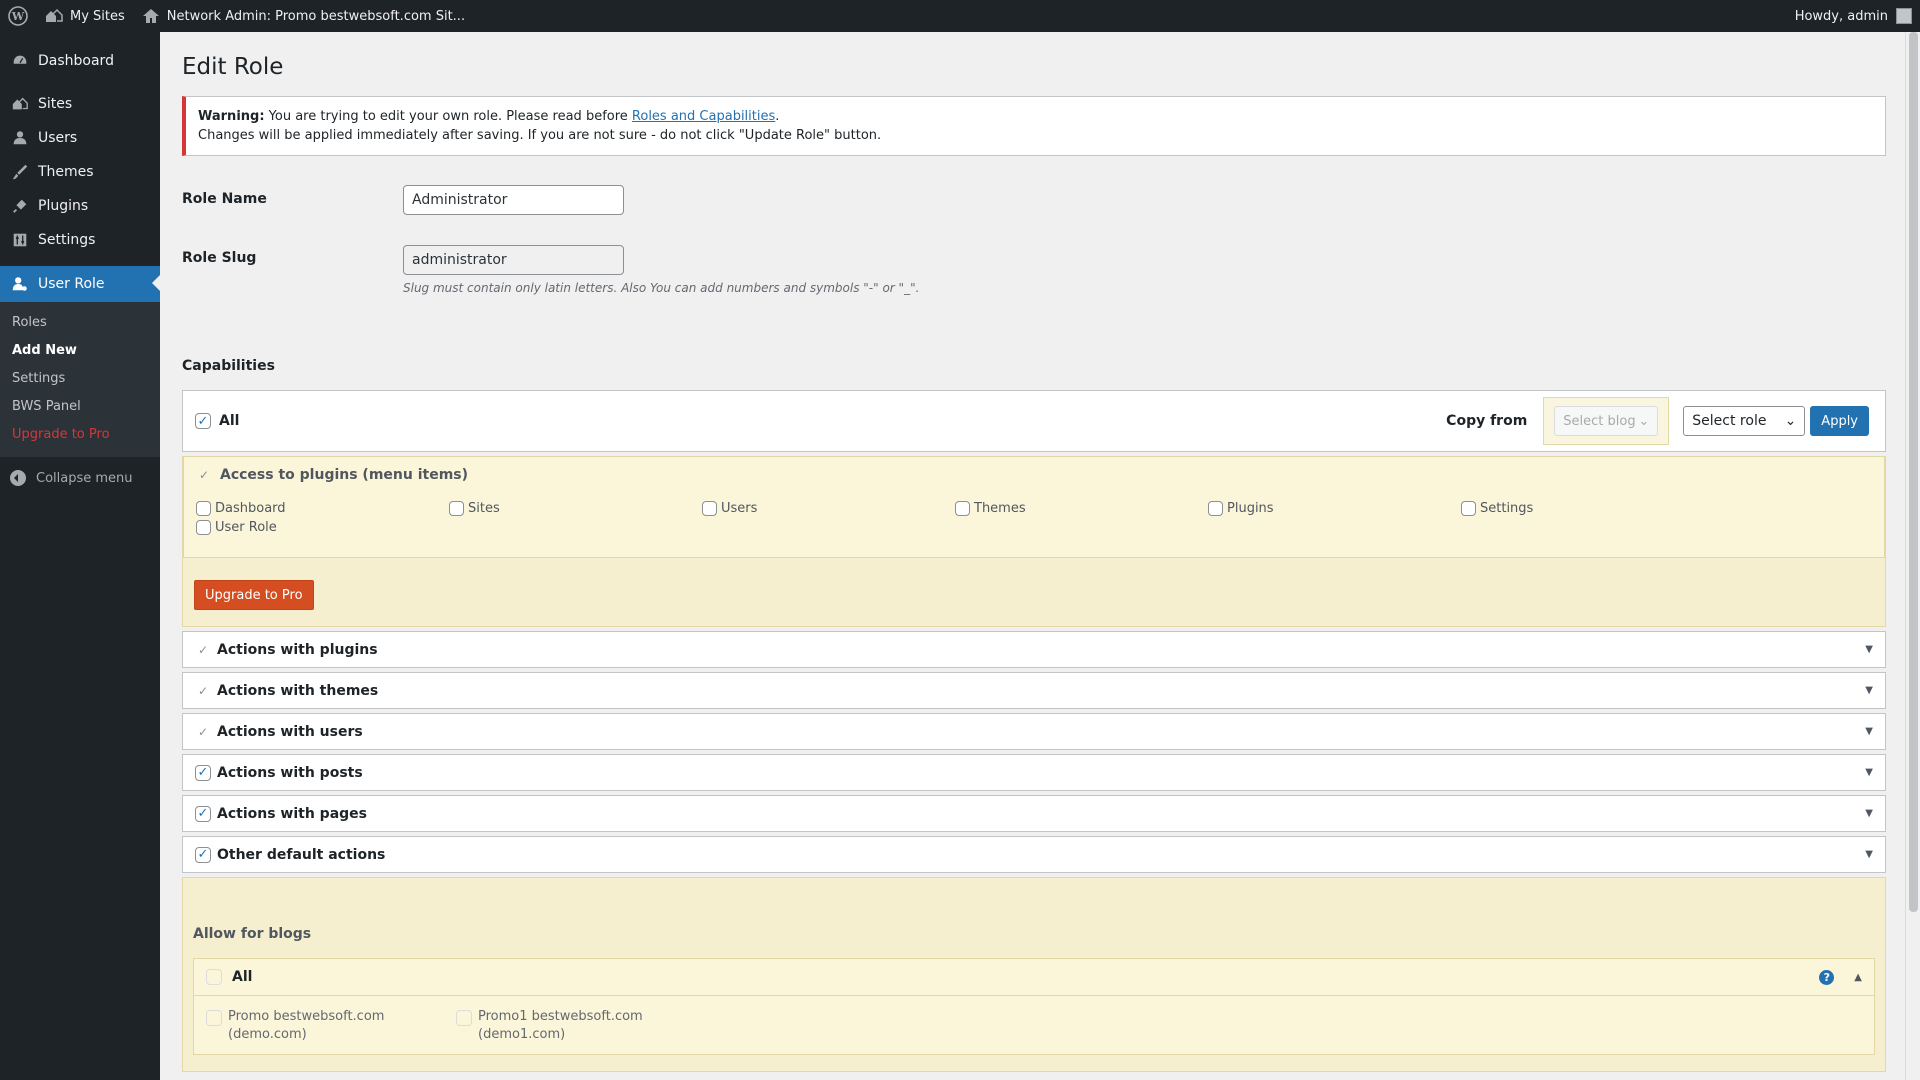 The height and width of the screenshot is (1080, 1920). I want to click on roles-capabilities-link: Roles and Capabilities, so click(703, 116).